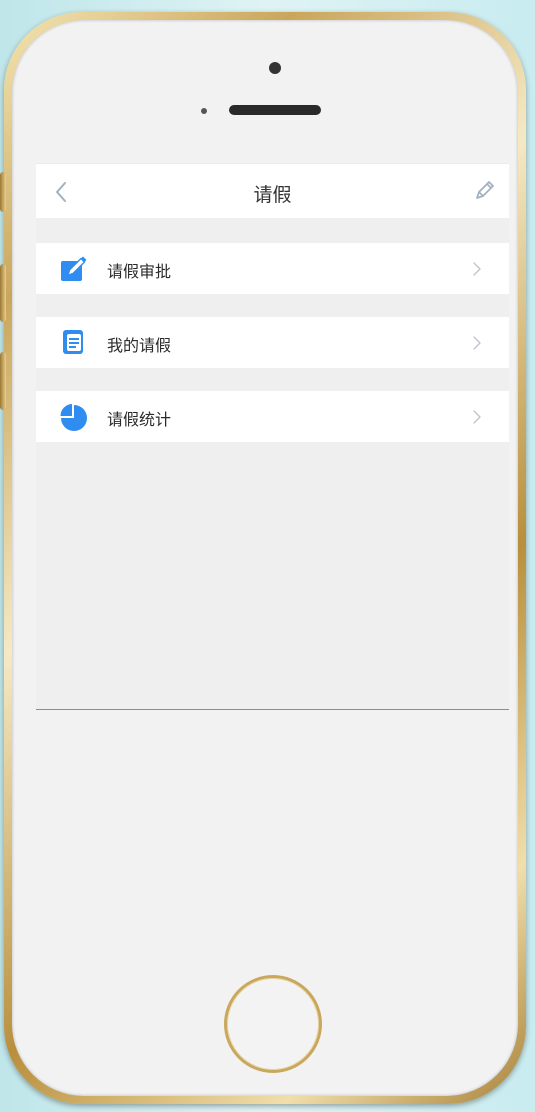 Image resolution: width=535 pixels, height=1112 pixels. I want to click on menu-item-leave-statistics: 请假统计, so click(272, 416).